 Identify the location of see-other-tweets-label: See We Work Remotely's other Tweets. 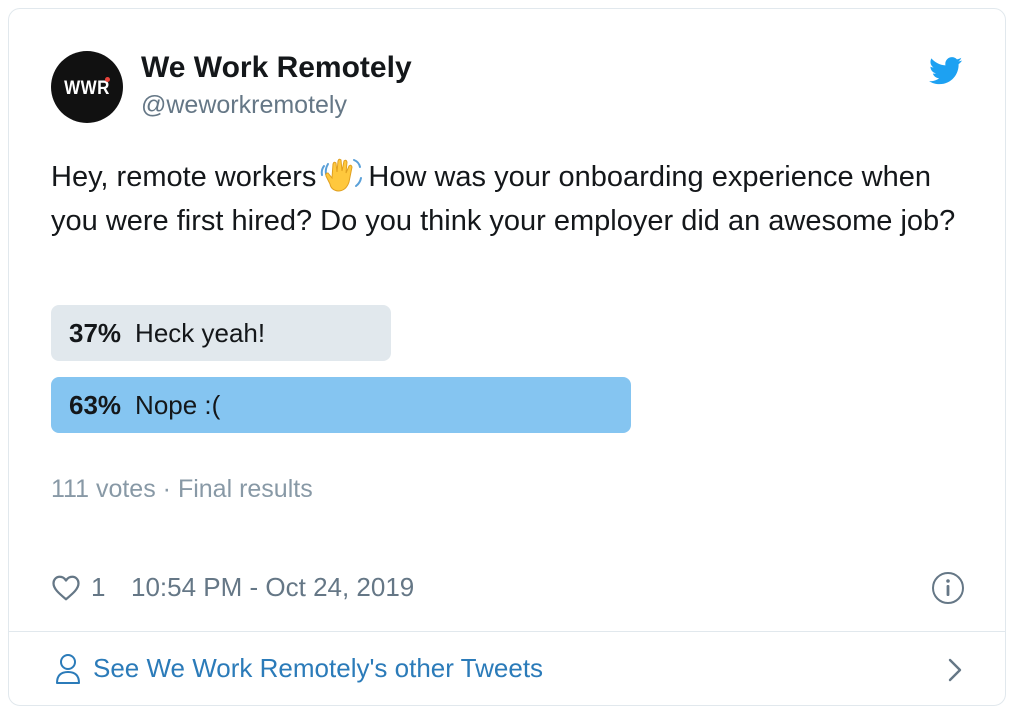
(318, 668).